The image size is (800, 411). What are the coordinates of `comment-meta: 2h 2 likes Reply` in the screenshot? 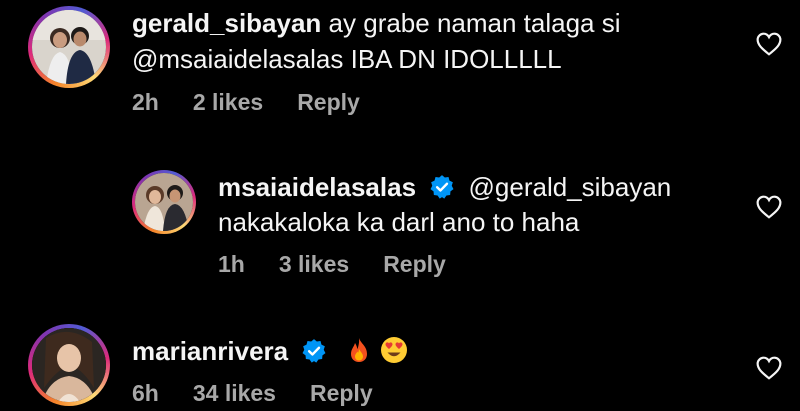 It's located at (246, 102).